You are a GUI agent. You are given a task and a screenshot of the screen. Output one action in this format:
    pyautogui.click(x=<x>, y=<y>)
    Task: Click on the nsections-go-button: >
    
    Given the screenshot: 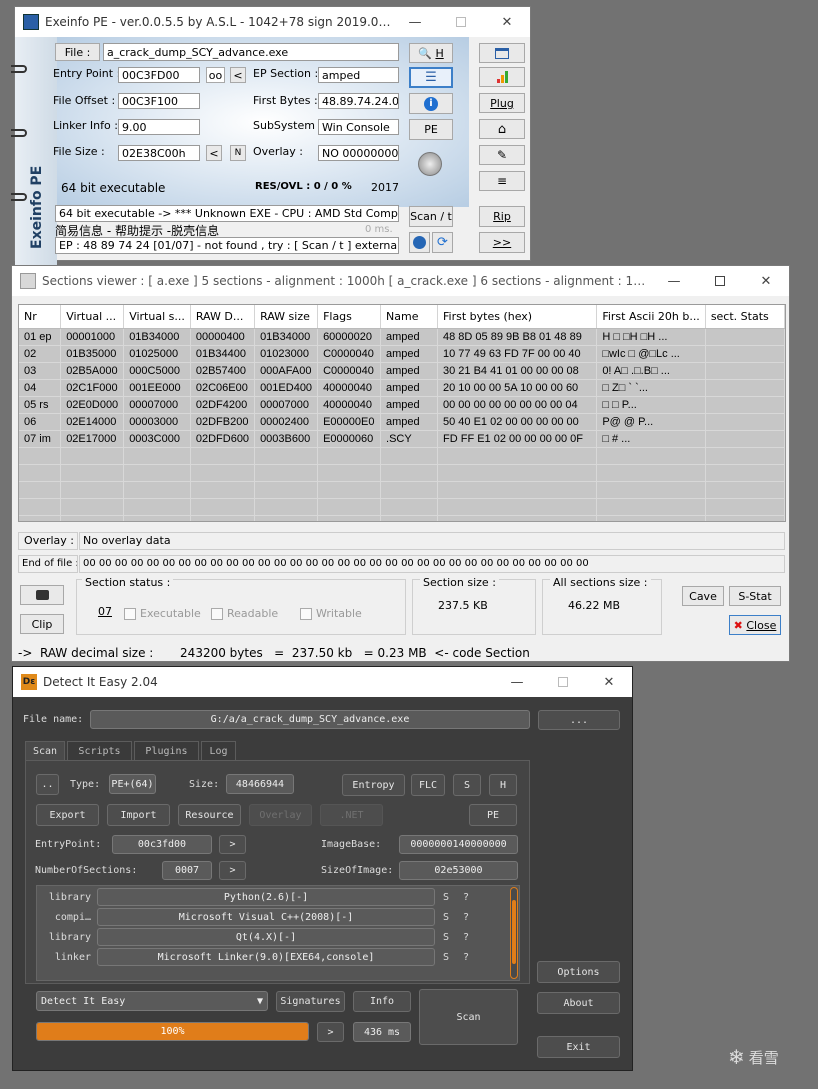 What is the action you would take?
    pyautogui.click(x=232, y=870)
    